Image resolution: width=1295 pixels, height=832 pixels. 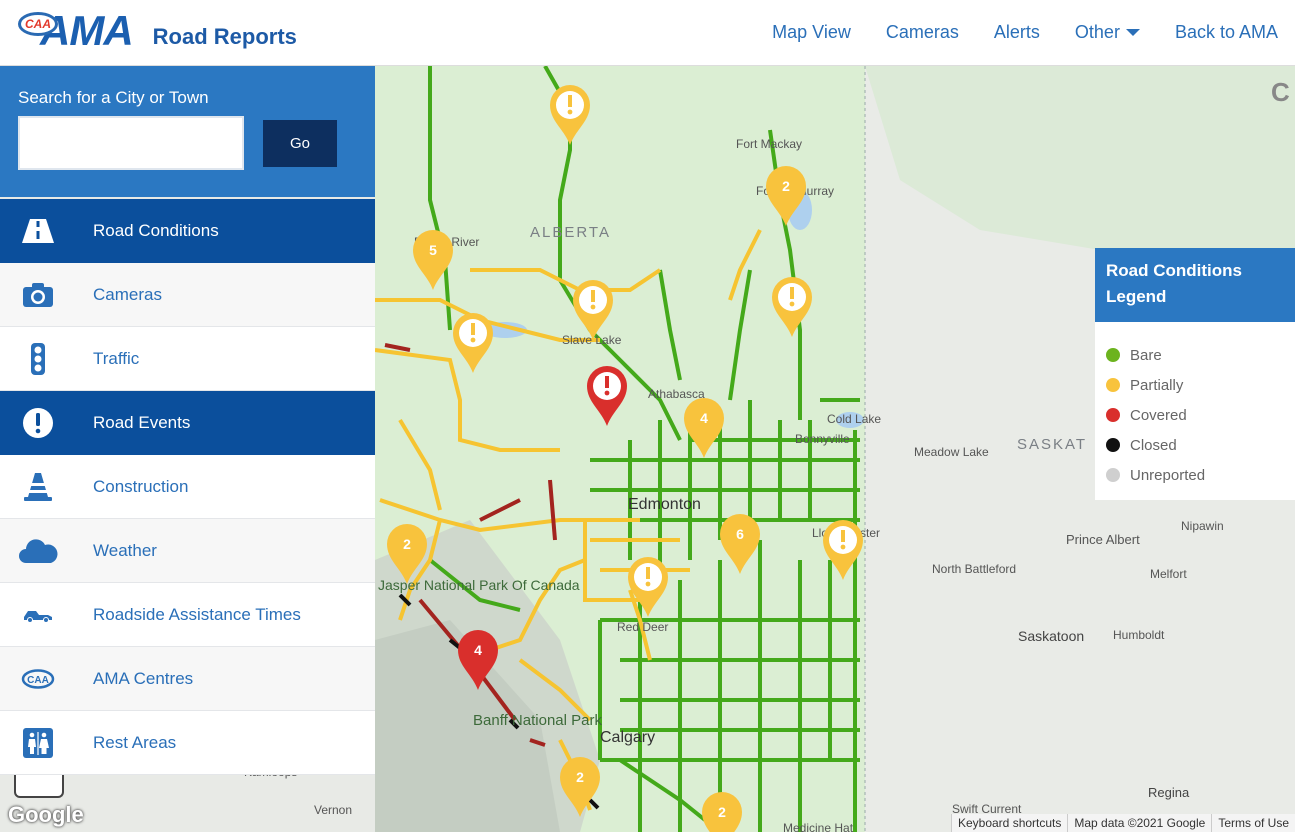 I want to click on nav-map-view: Map View, so click(x=811, y=32).